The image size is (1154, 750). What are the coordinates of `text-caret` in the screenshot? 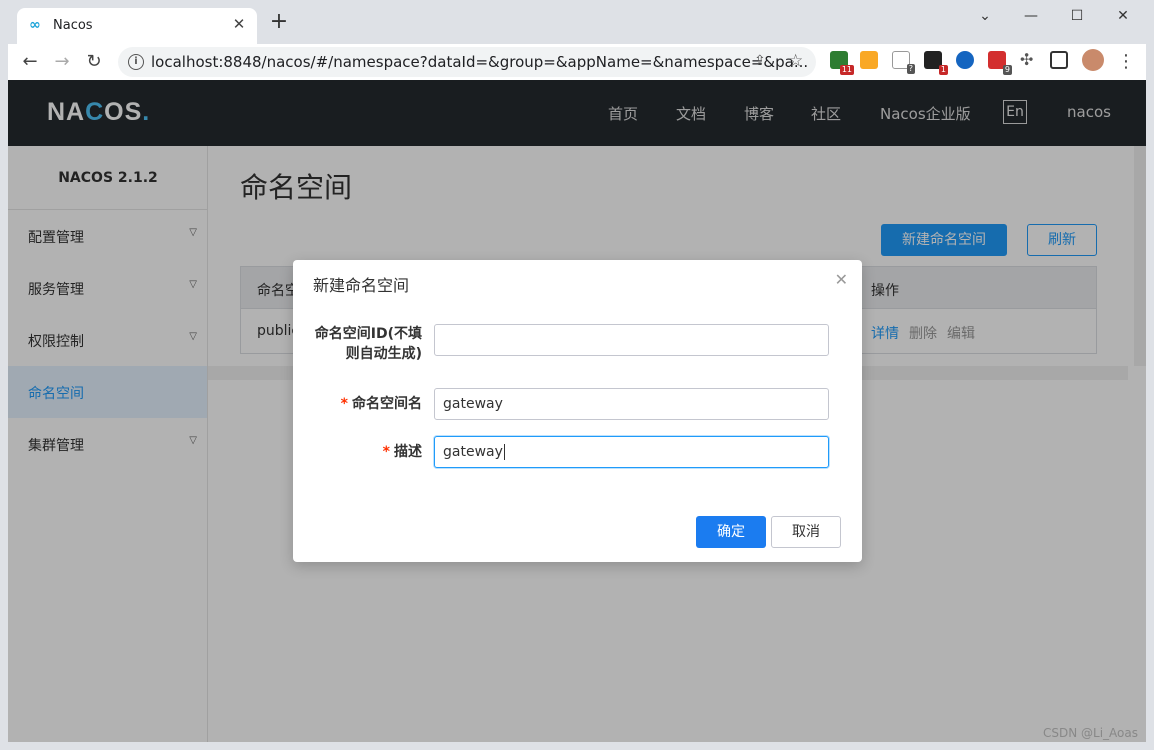 It's located at (504, 452).